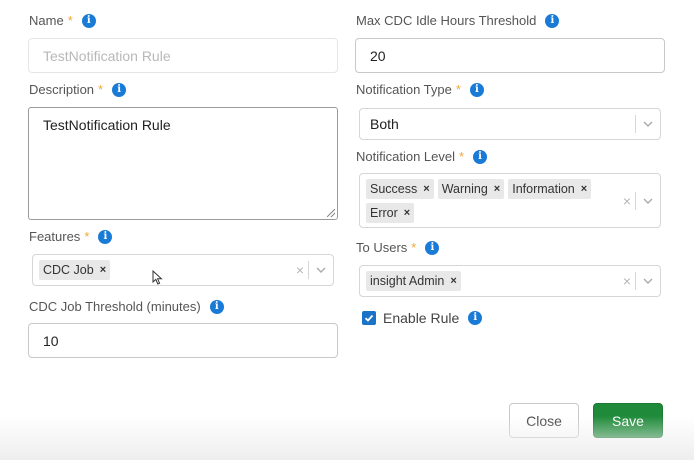 The image size is (694, 460). What do you see at coordinates (413, 281) in the screenshot?
I see `tag-insight-admin: insight Admin ×` at bounding box center [413, 281].